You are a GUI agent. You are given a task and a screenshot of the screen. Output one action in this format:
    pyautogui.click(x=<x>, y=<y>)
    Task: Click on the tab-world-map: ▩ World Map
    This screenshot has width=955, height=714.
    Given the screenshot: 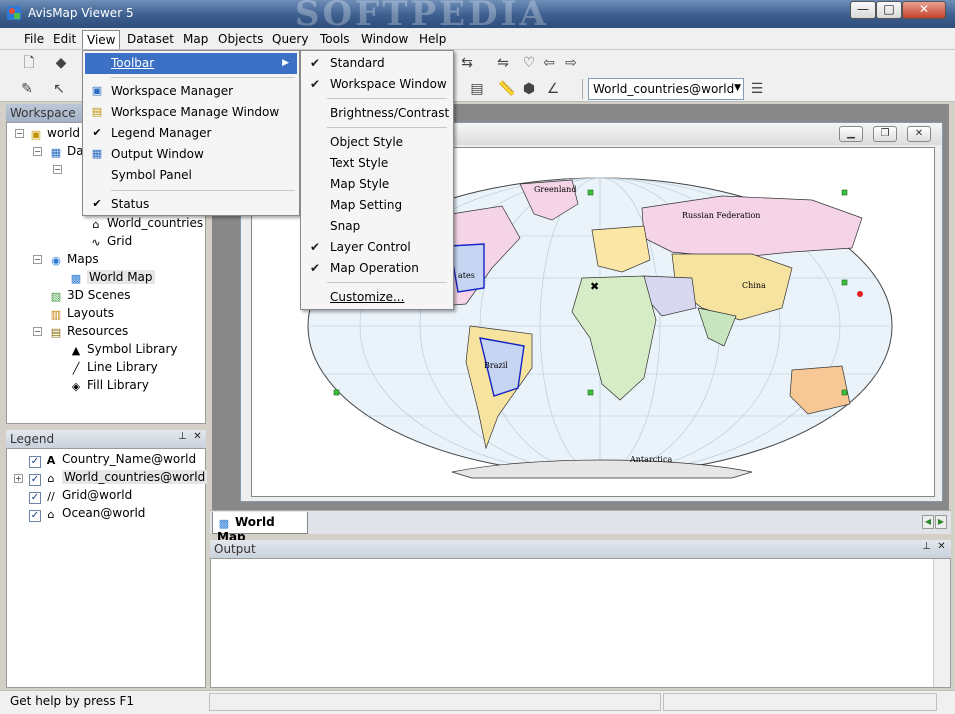 What is the action you would take?
    pyautogui.click(x=260, y=528)
    